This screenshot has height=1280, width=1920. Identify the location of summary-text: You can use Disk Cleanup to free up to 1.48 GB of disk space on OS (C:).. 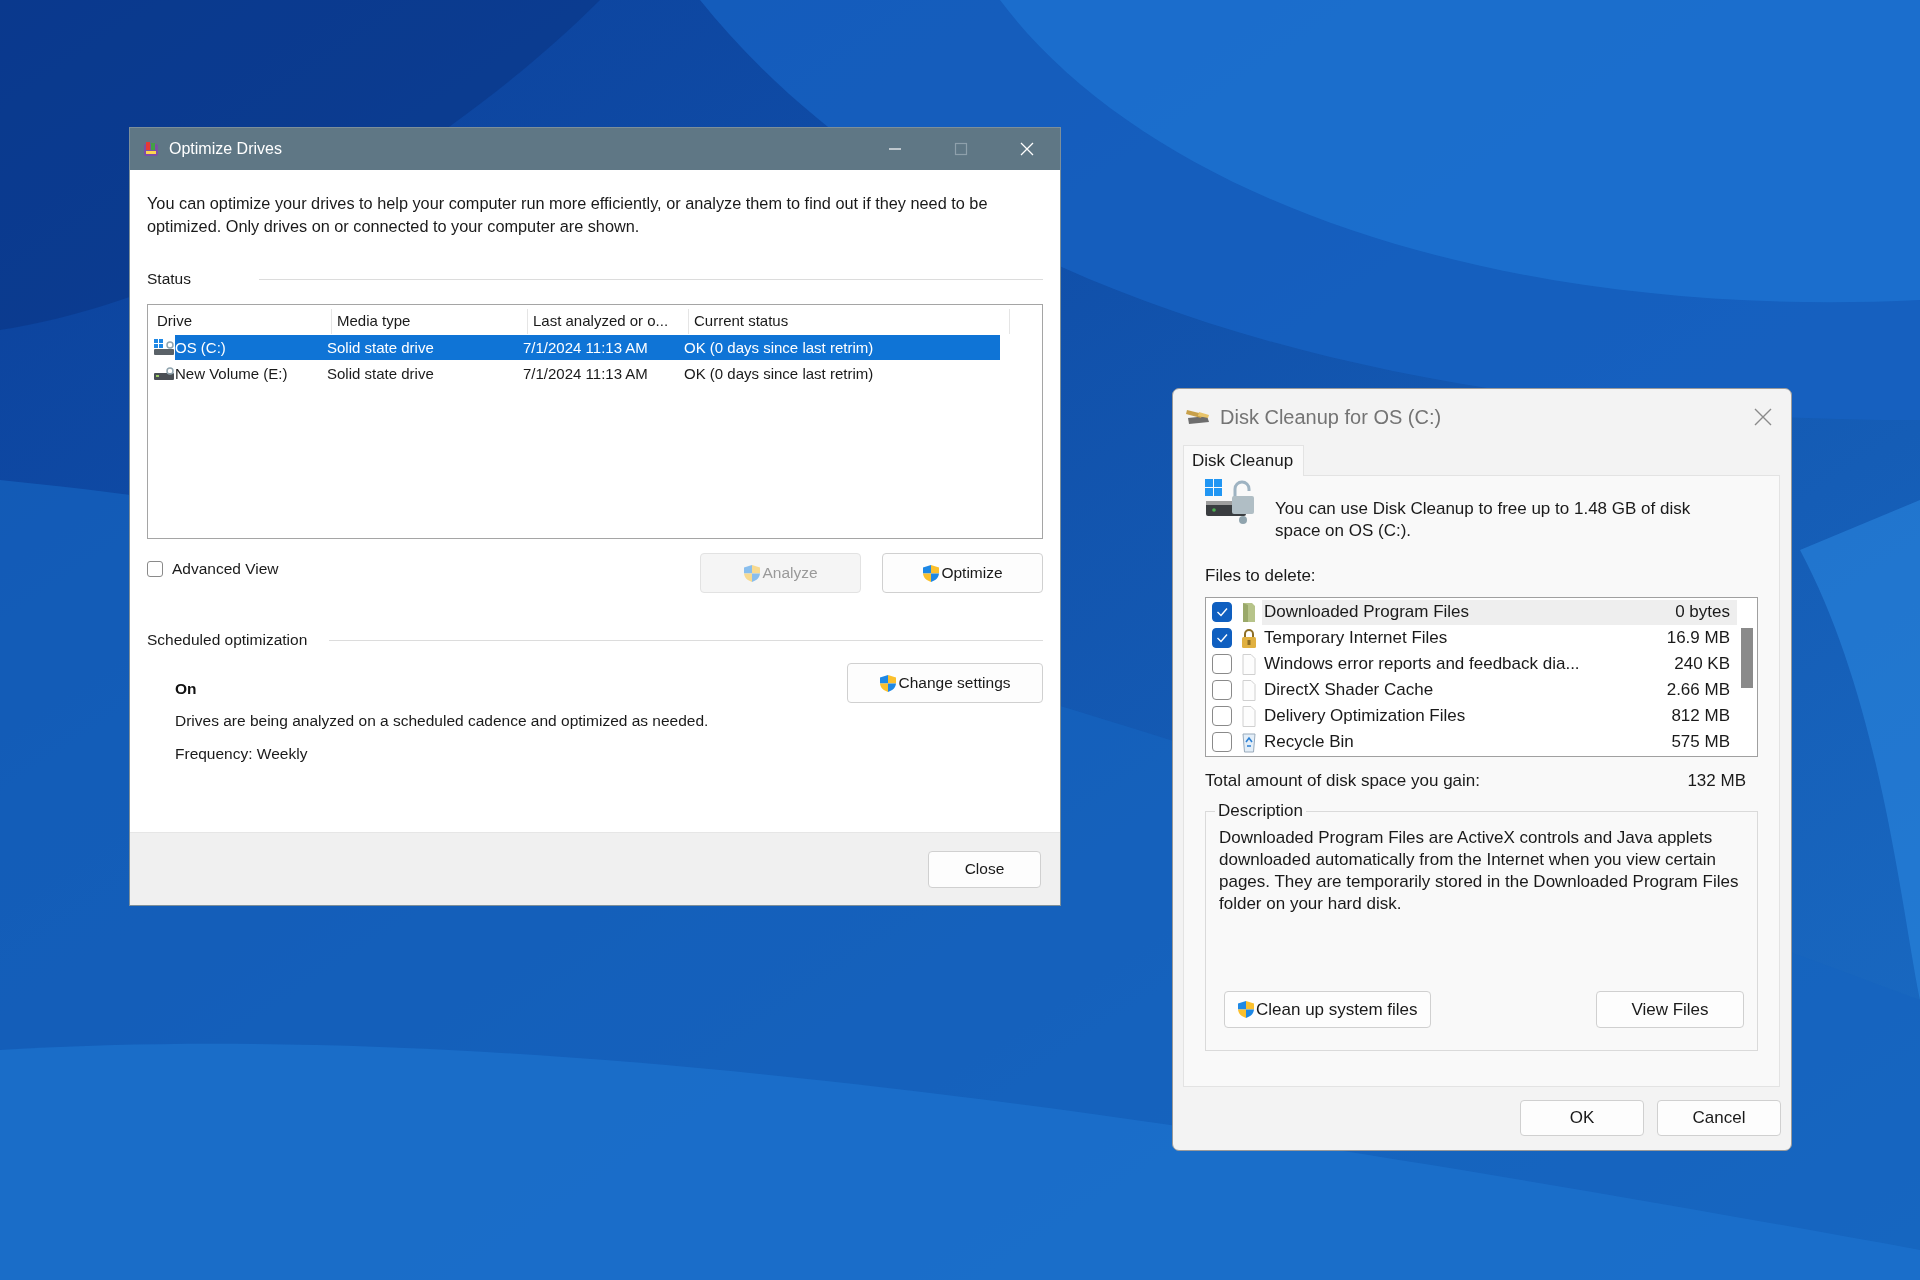
(1483, 520).